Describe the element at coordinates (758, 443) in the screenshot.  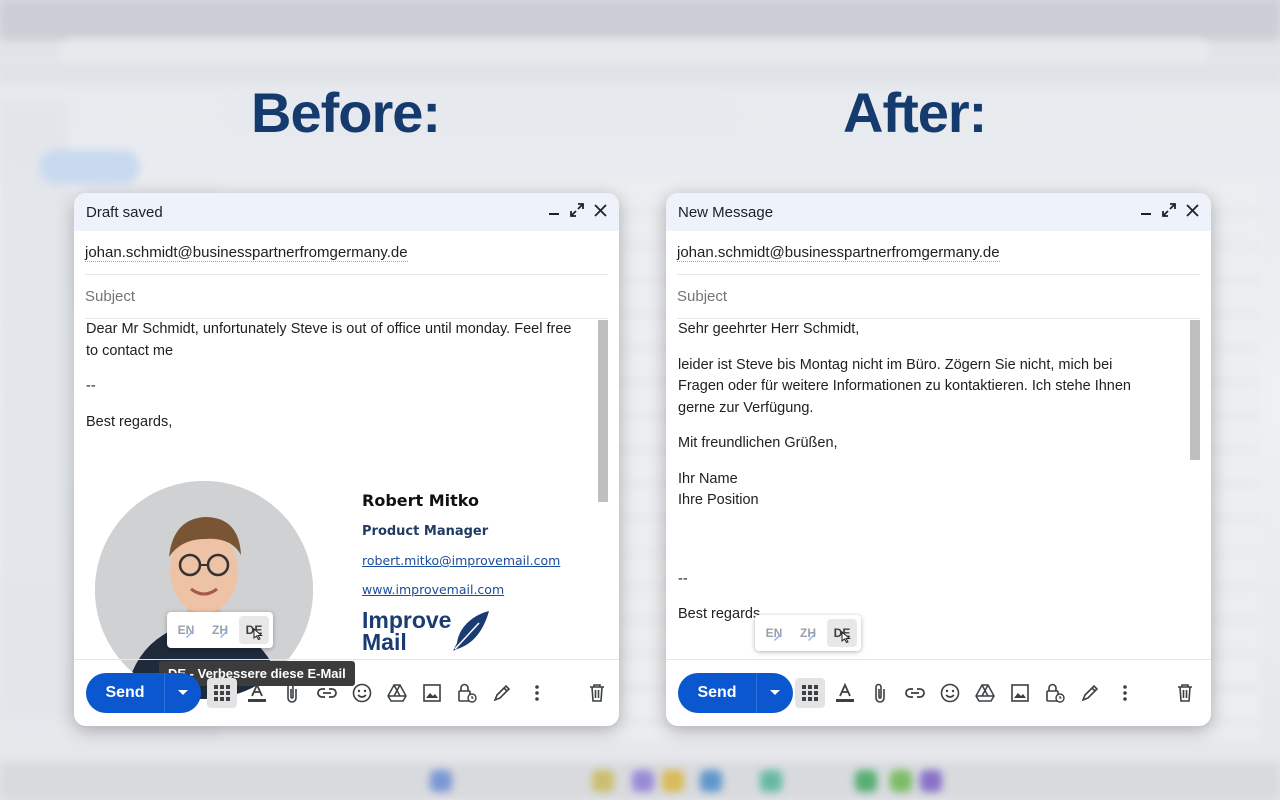
I see `body-closing: Mit freundlichen Grüßen,` at that location.